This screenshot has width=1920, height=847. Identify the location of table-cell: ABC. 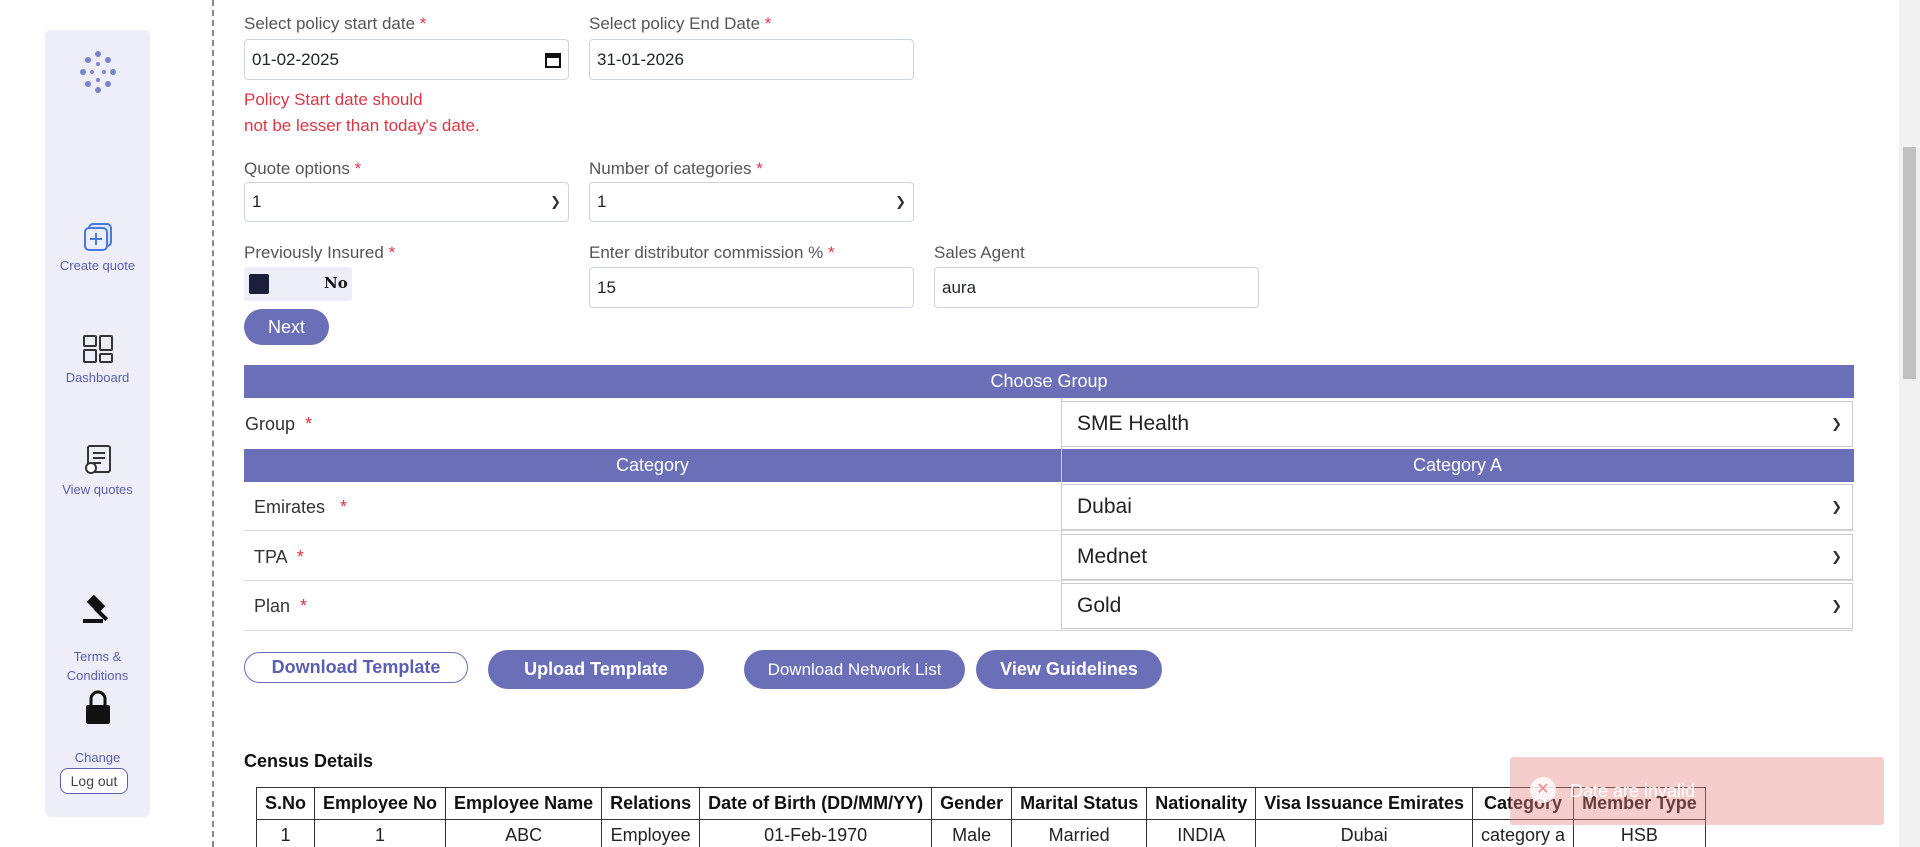
(524, 833).